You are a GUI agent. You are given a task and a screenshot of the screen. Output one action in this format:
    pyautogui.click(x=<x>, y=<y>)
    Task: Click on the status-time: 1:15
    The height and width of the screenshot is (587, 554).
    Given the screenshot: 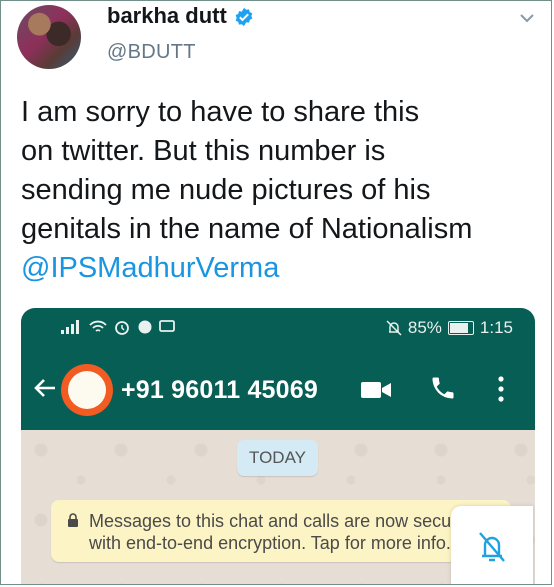 What is the action you would take?
    pyautogui.click(x=496, y=327)
    